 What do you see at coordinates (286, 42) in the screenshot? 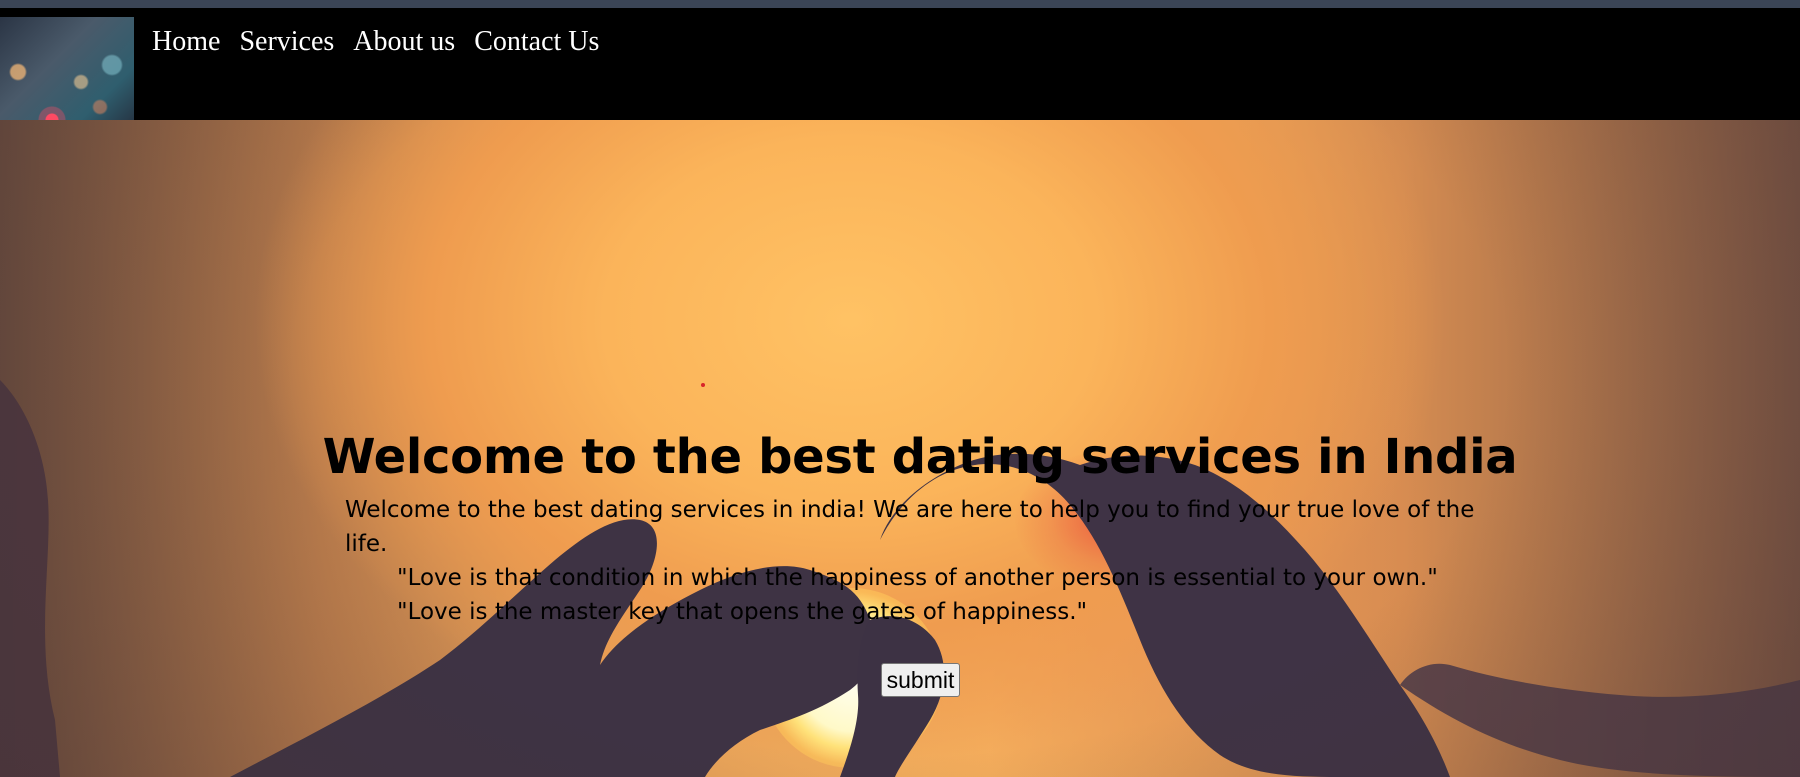
I see `nav-link-services: Services` at bounding box center [286, 42].